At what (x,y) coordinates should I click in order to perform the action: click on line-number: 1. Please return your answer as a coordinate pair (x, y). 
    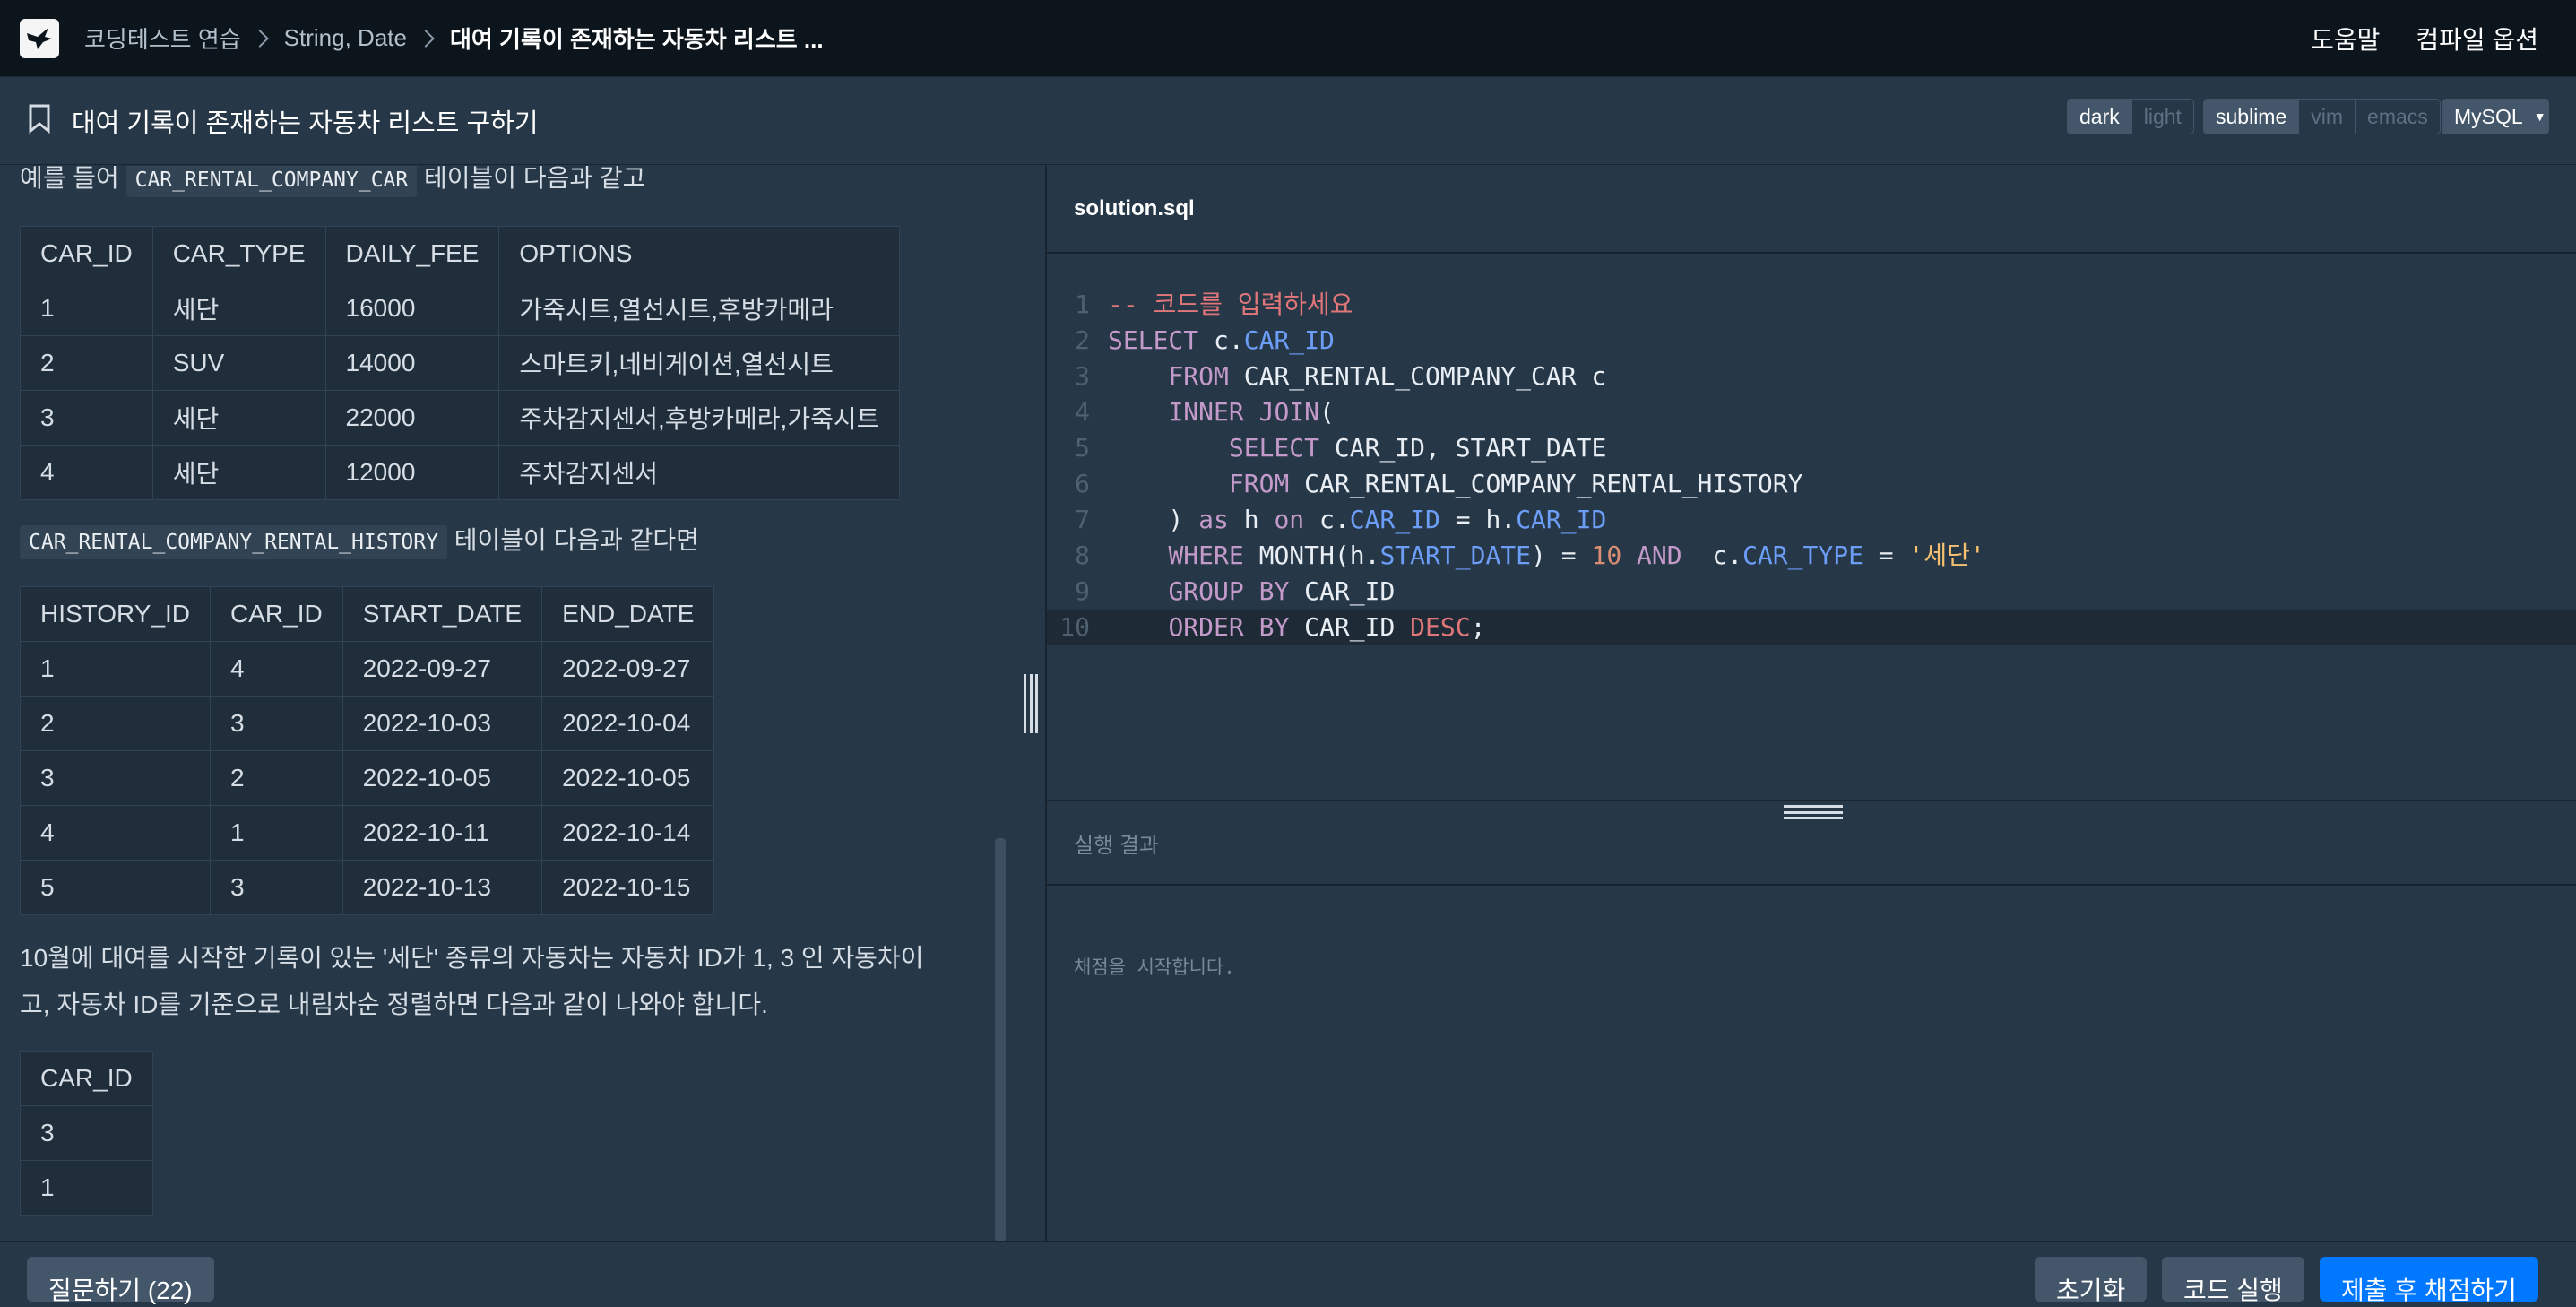
    Looking at the image, I should click on (1082, 305).